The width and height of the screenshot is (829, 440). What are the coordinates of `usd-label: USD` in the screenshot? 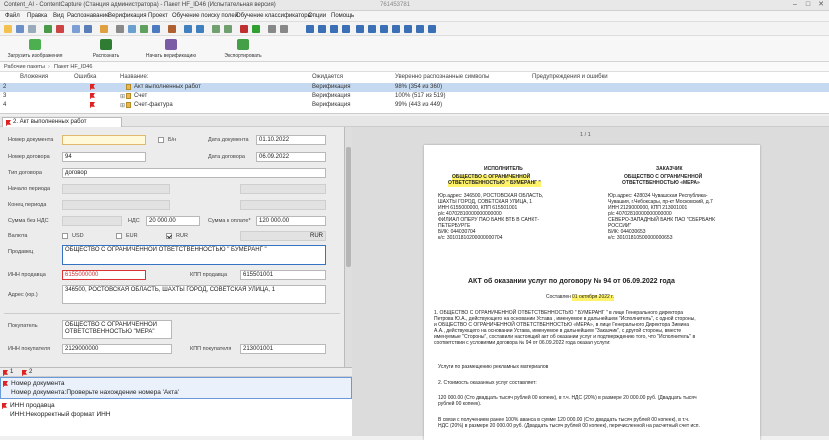 It's located at (78, 236).